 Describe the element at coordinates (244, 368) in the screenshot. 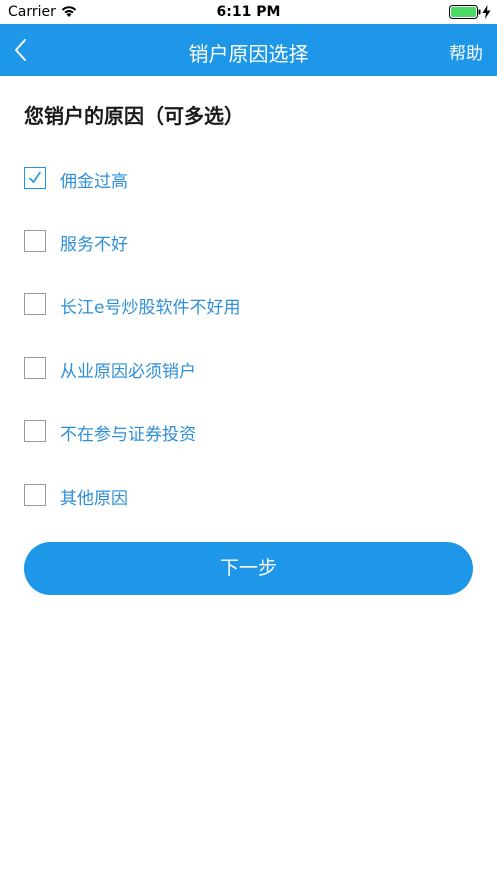

I see `option-occupation-reason: 从业原因必须销户` at that location.